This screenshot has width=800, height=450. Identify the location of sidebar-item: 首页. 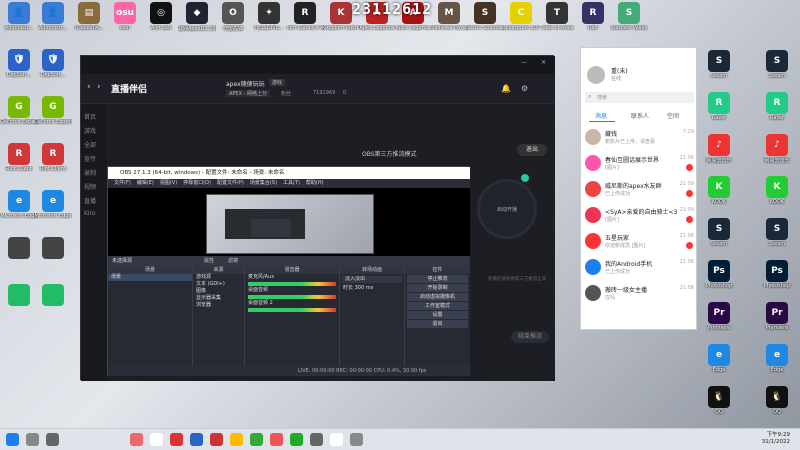
(90, 116).